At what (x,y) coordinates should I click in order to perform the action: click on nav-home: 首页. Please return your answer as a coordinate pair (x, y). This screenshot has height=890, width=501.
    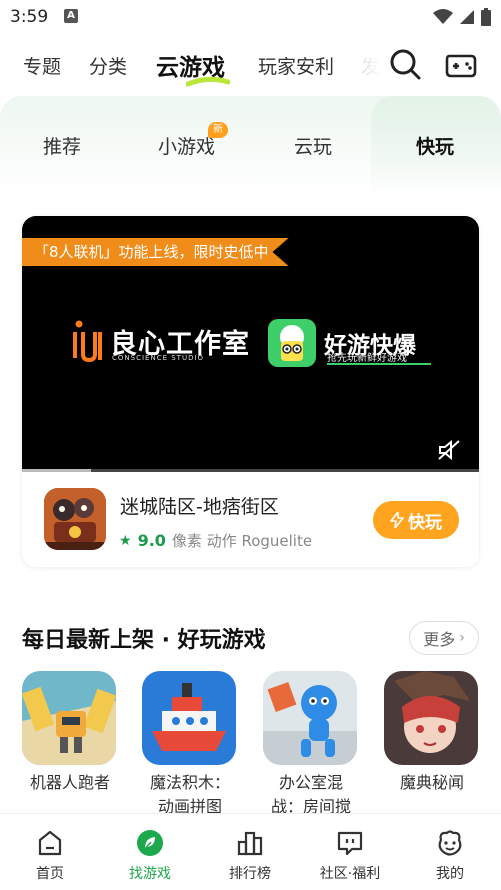
    Looking at the image, I should click on (50, 852).